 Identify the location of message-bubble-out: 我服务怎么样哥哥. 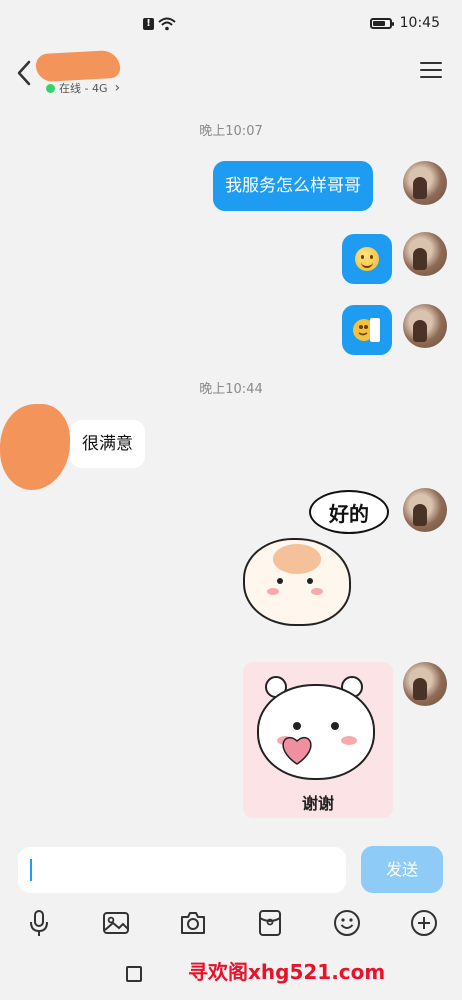
(293, 186).